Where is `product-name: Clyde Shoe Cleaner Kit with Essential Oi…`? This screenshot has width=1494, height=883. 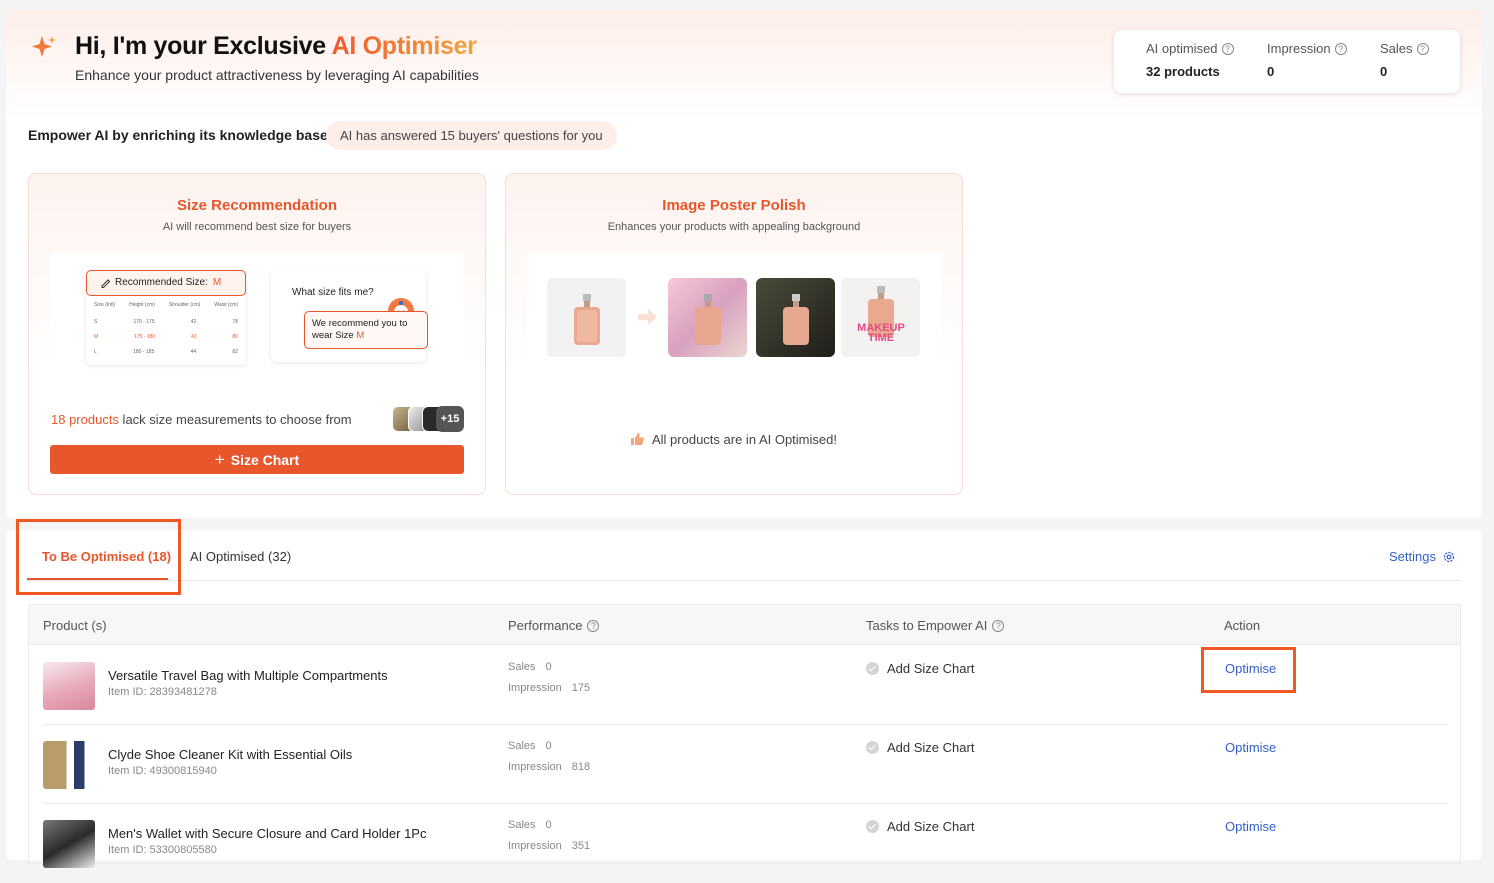 product-name: Clyde Shoe Cleaner Kit with Essential Oi… is located at coordinates (230, 754).